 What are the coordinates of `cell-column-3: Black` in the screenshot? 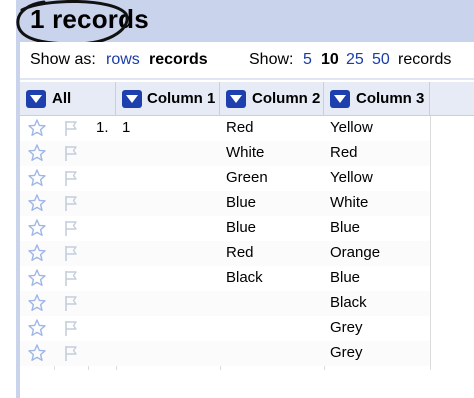 It's located at (348, 302).